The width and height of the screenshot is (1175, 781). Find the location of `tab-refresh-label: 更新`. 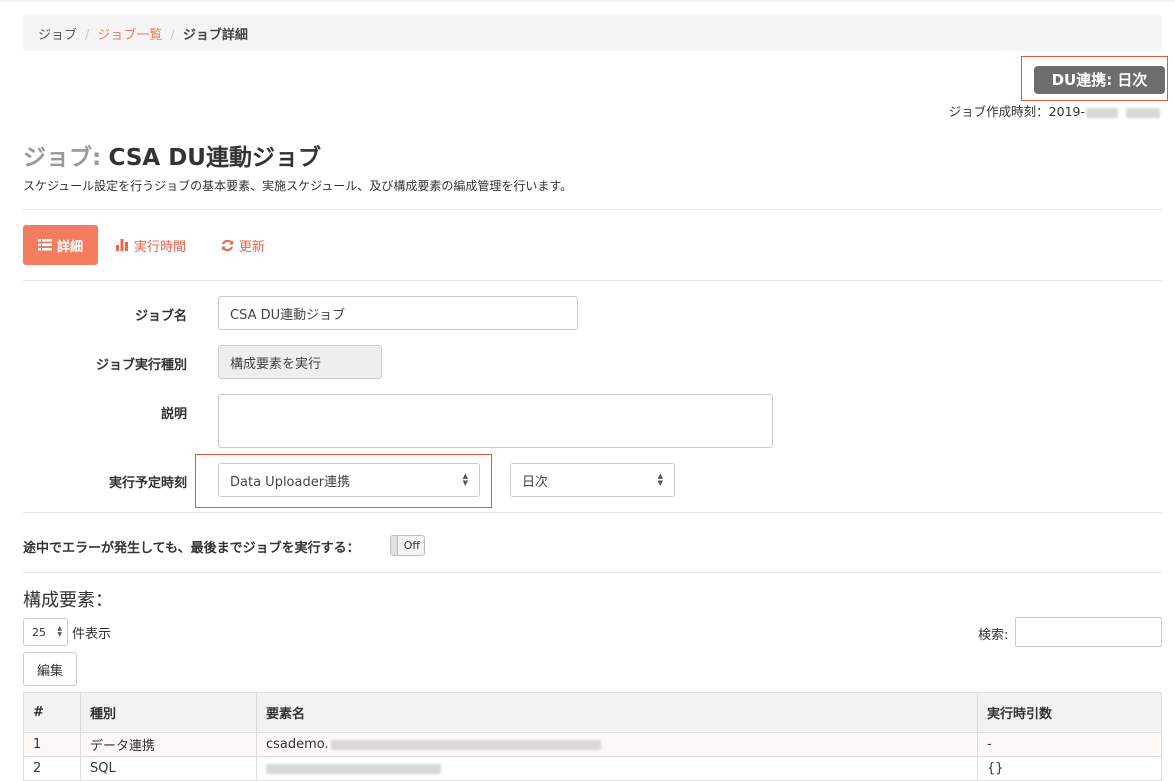

tab-refresh-label: 更新 is located at coordinates (252, 247).